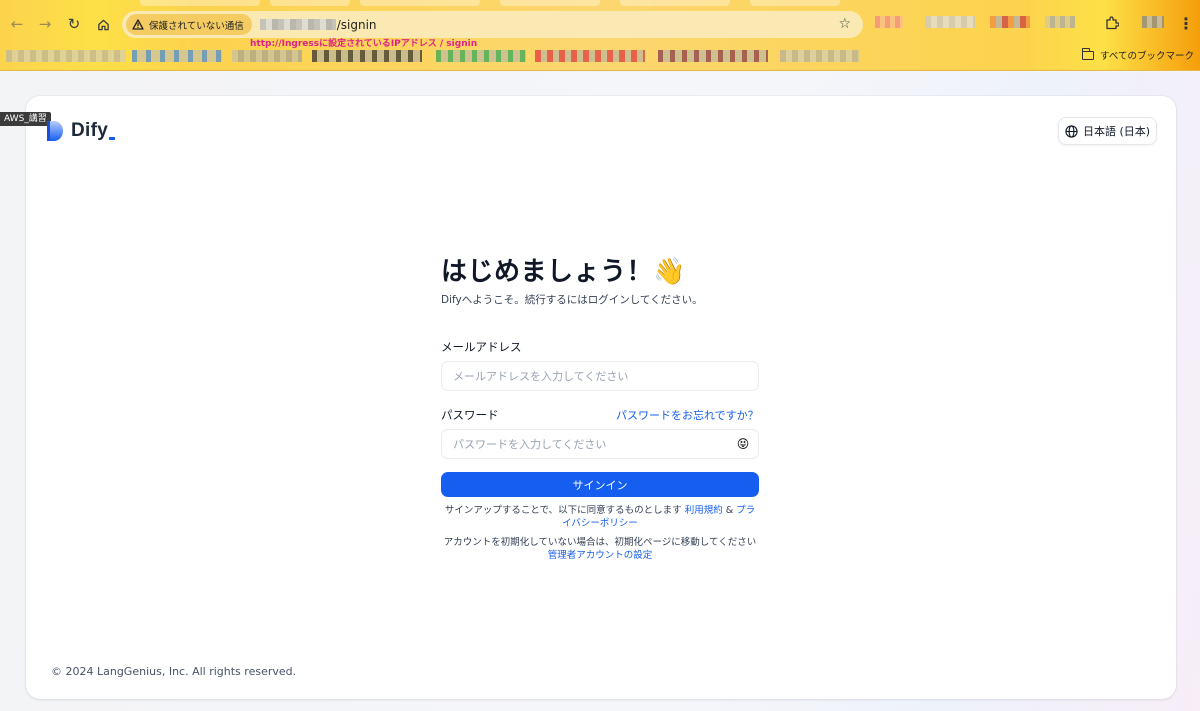 This screenshot has width=1200, height=711. I want to click on url-annotation: http://Ingressに設定されているIPアドレス / signin, so click(364, 44).